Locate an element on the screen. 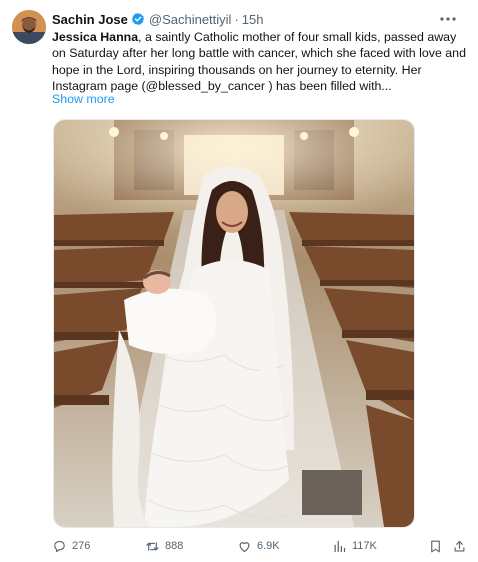  verified-badge-icon is located at coordinates (138, 19).